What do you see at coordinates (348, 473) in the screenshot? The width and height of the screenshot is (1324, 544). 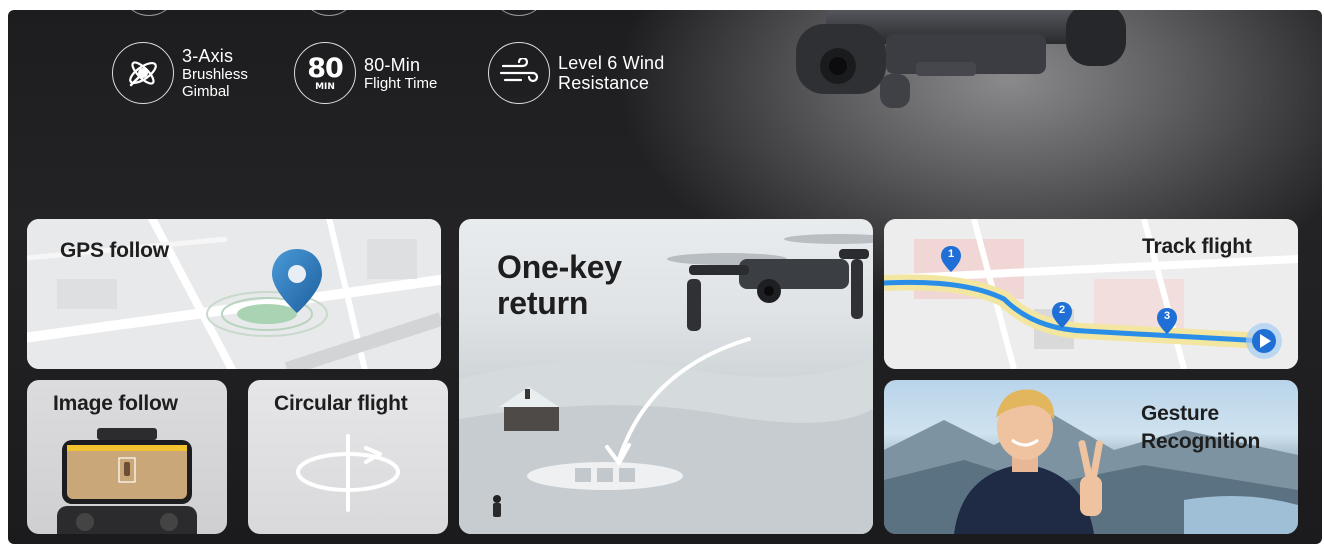 I see `circular-flight-icon` at bounding box center [348, 473].